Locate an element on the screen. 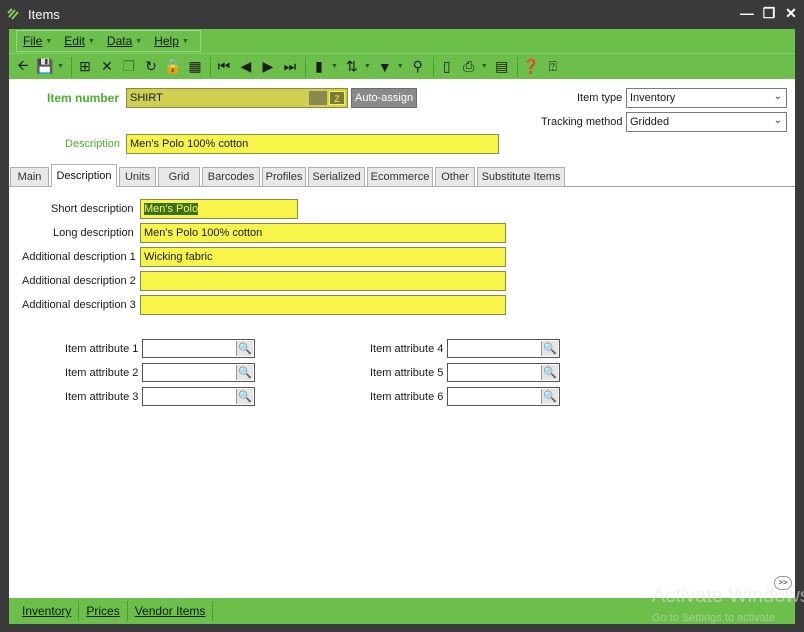 The image size is (804, 632). item-attribute-4-label: Item attribute 4 is located at coordinates (407, 349).